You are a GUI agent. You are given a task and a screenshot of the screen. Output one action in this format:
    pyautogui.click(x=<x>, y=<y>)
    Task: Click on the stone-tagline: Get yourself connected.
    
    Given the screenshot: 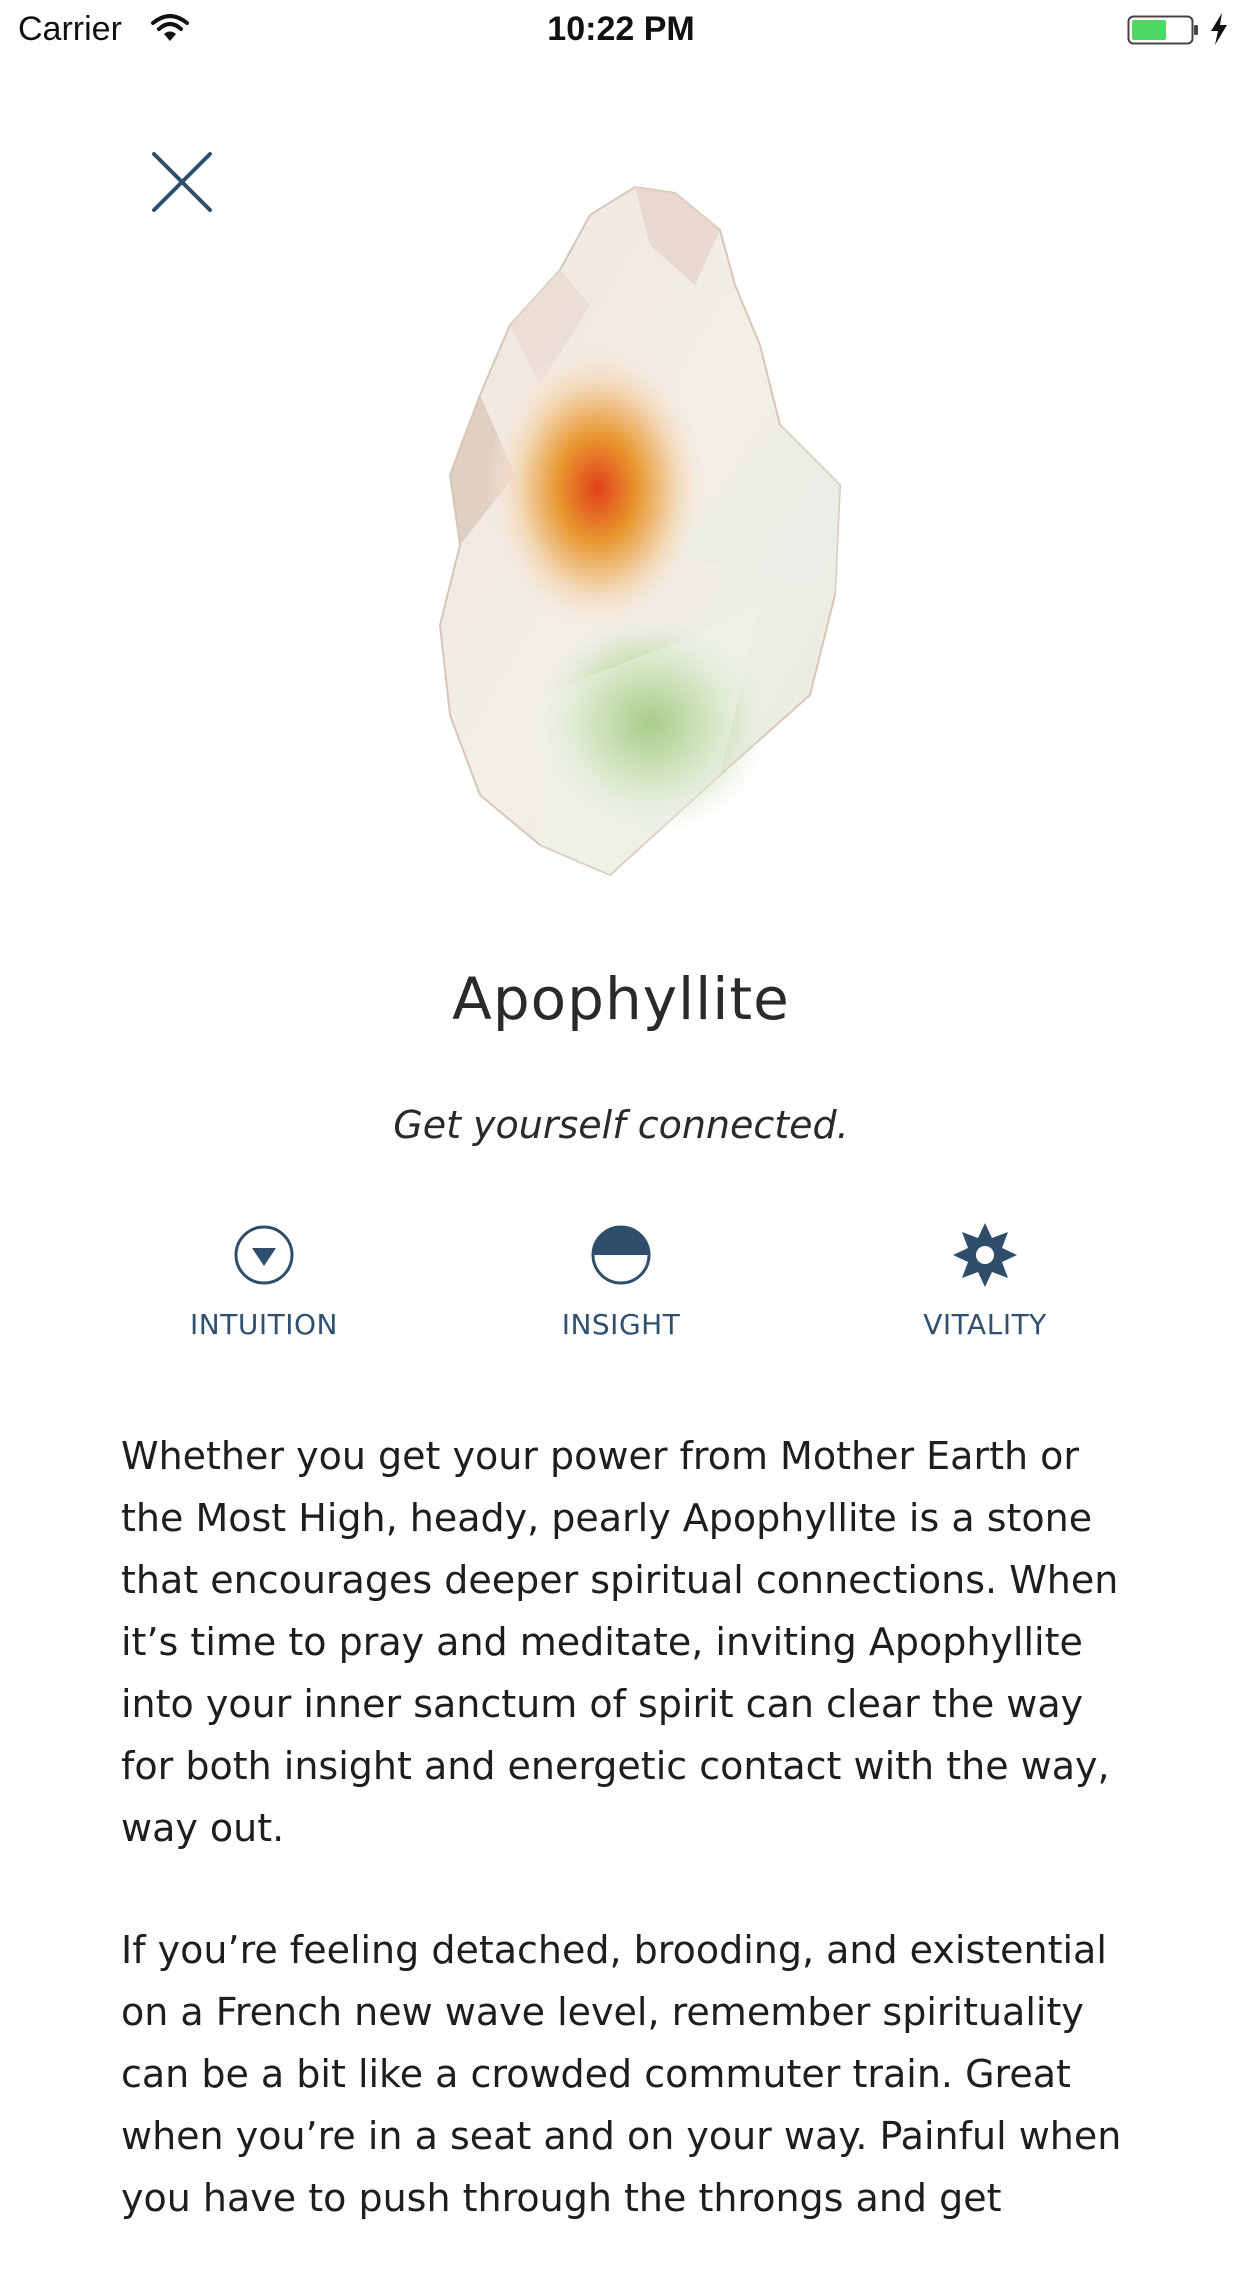 What is the action you would take?
    pyautogui.click(x=621, y=1125)
    